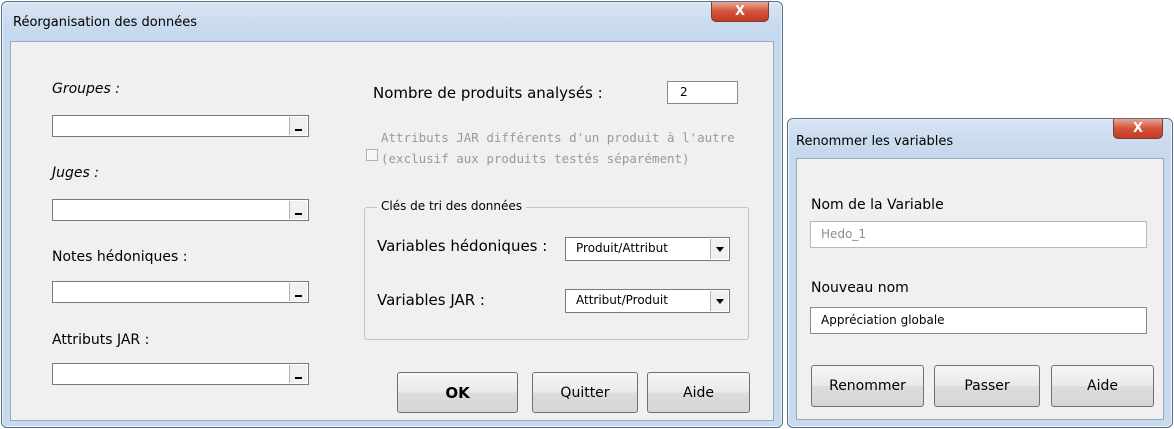  Describe the element at coordinates (431, 300) in the screenshot. I see `variables-jar-label: Variables JAR :` at that location.